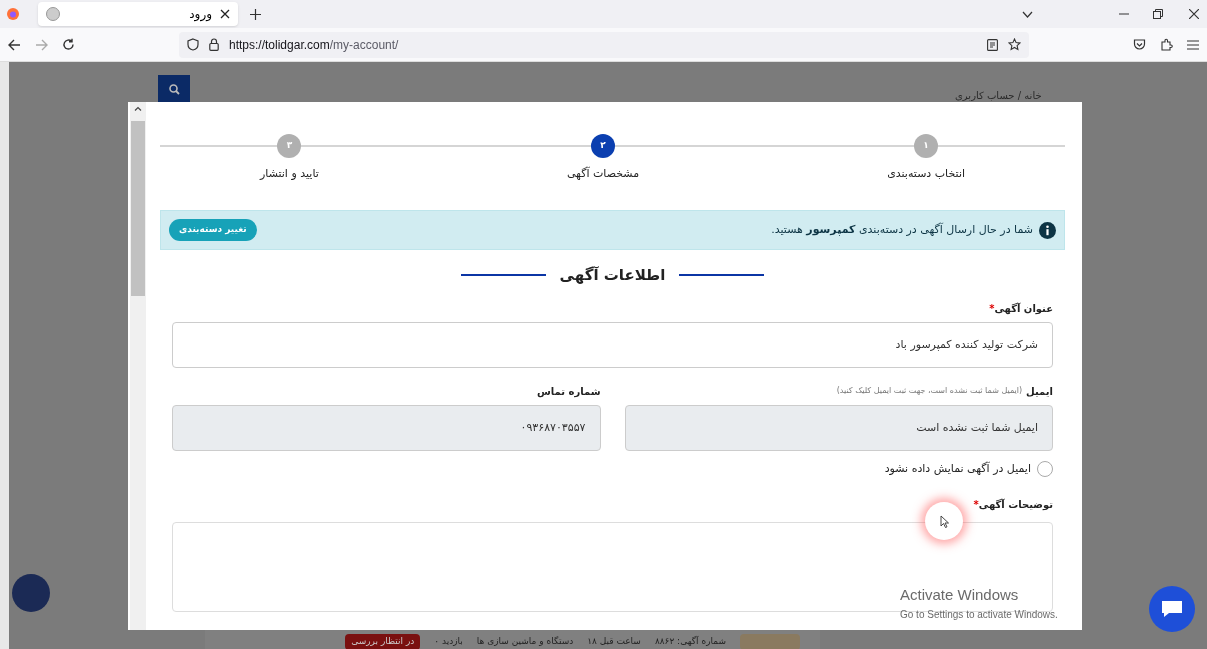 The image size is (1207, 649). Describe the element at coordinates (929, 391) in the screenshot. I see `field-hint: (ایمیل شما ثبت نشده است، جهت ثبت ایمیل کلیک کنید)` at that location.